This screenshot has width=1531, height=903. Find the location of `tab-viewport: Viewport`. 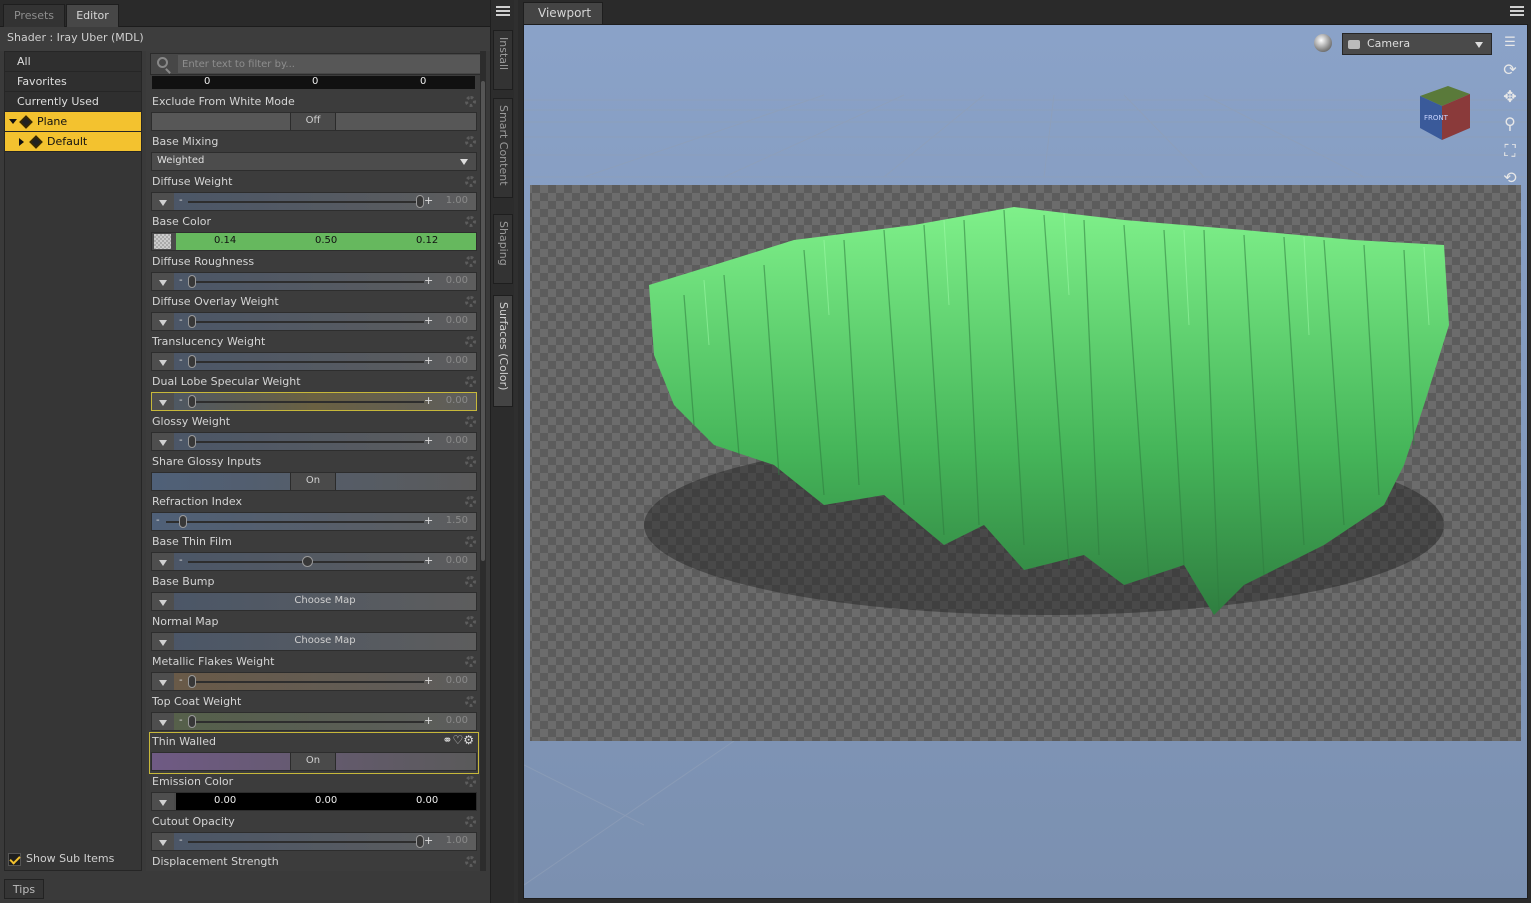

tab-viewport: Viewport is located at coordinates (563, 13).